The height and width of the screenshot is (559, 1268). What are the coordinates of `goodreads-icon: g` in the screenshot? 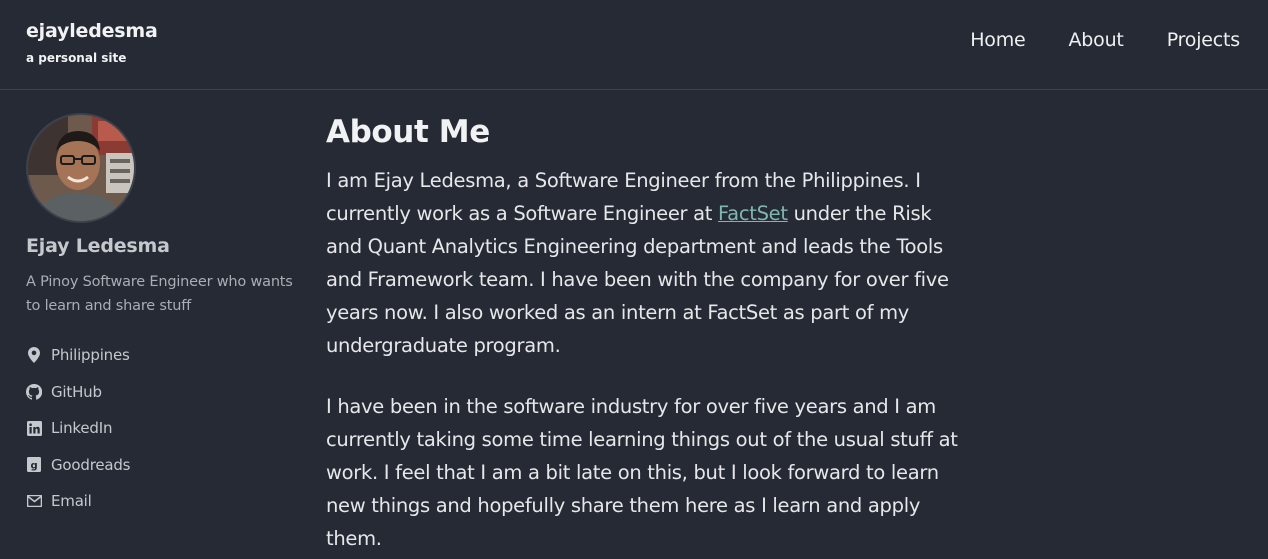 It's located at (34, 465).